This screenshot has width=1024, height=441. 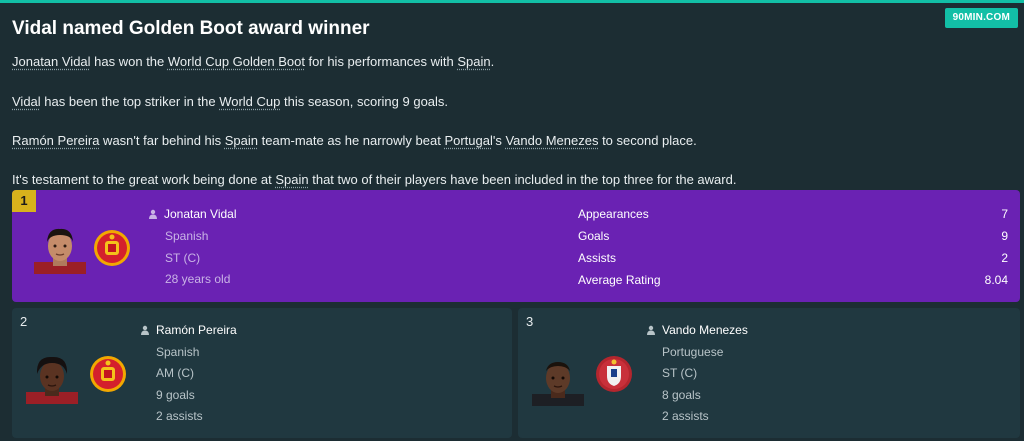 What do you see at coordinates (705, 330) in the screenshot?
I see `player-name: Vando Menezes` at bounding box center [705, 330].